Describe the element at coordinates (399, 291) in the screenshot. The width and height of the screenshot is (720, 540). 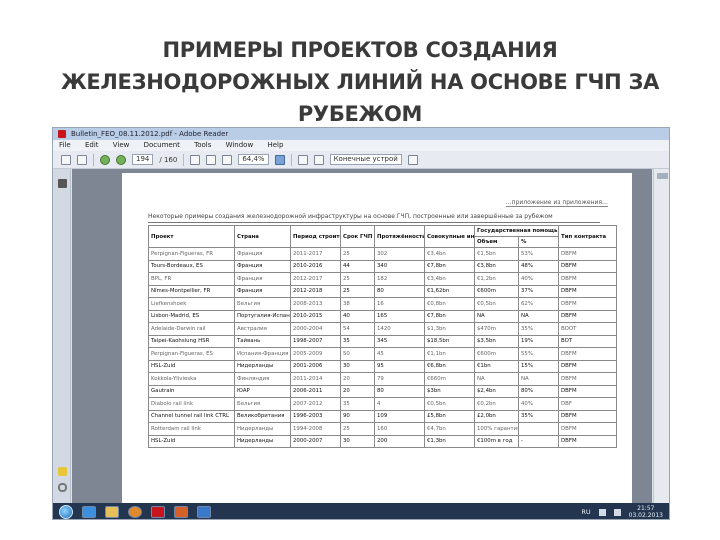
I see `table-cell: 80` at that location.